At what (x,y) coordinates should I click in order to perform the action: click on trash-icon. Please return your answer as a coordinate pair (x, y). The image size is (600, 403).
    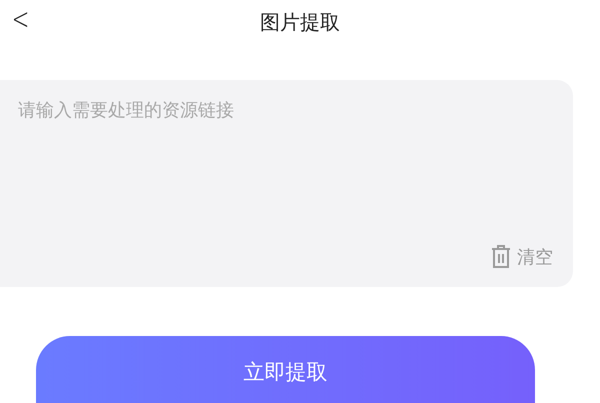
    Looking at the image, I should click on (501, 257).